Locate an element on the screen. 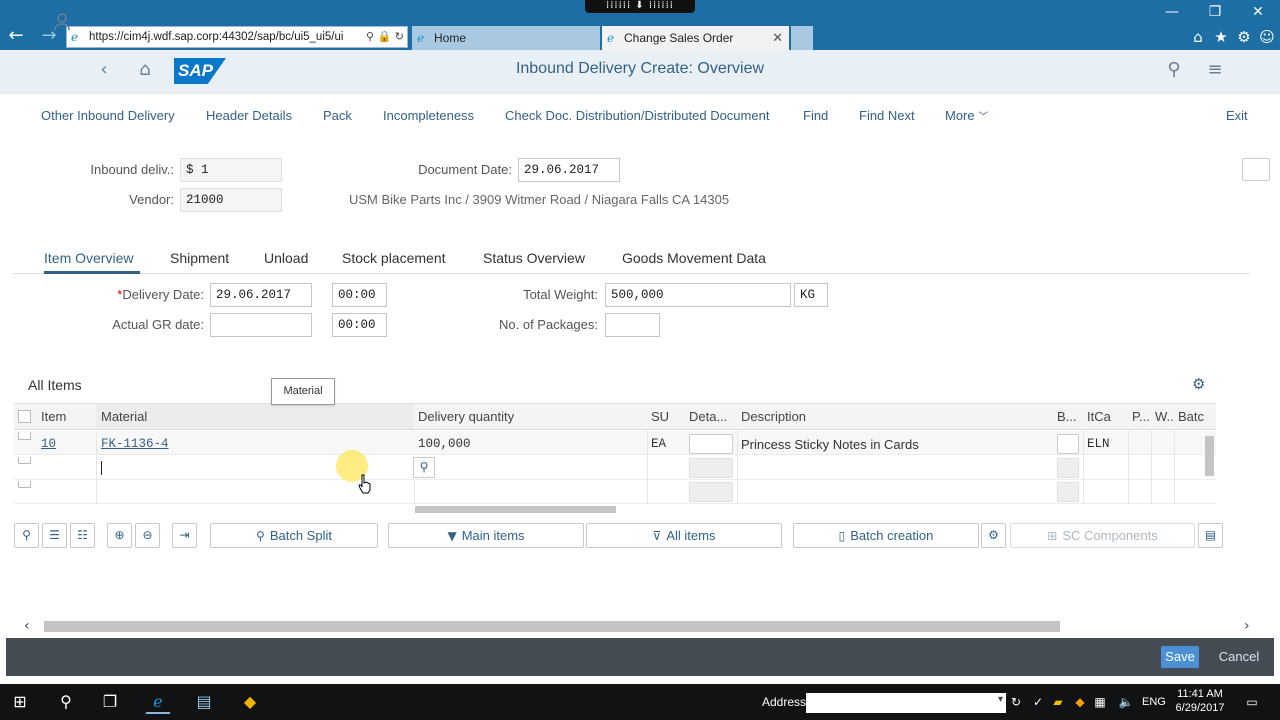  document-date-field: 29.06.2017 is located at coordinates (569, 170).